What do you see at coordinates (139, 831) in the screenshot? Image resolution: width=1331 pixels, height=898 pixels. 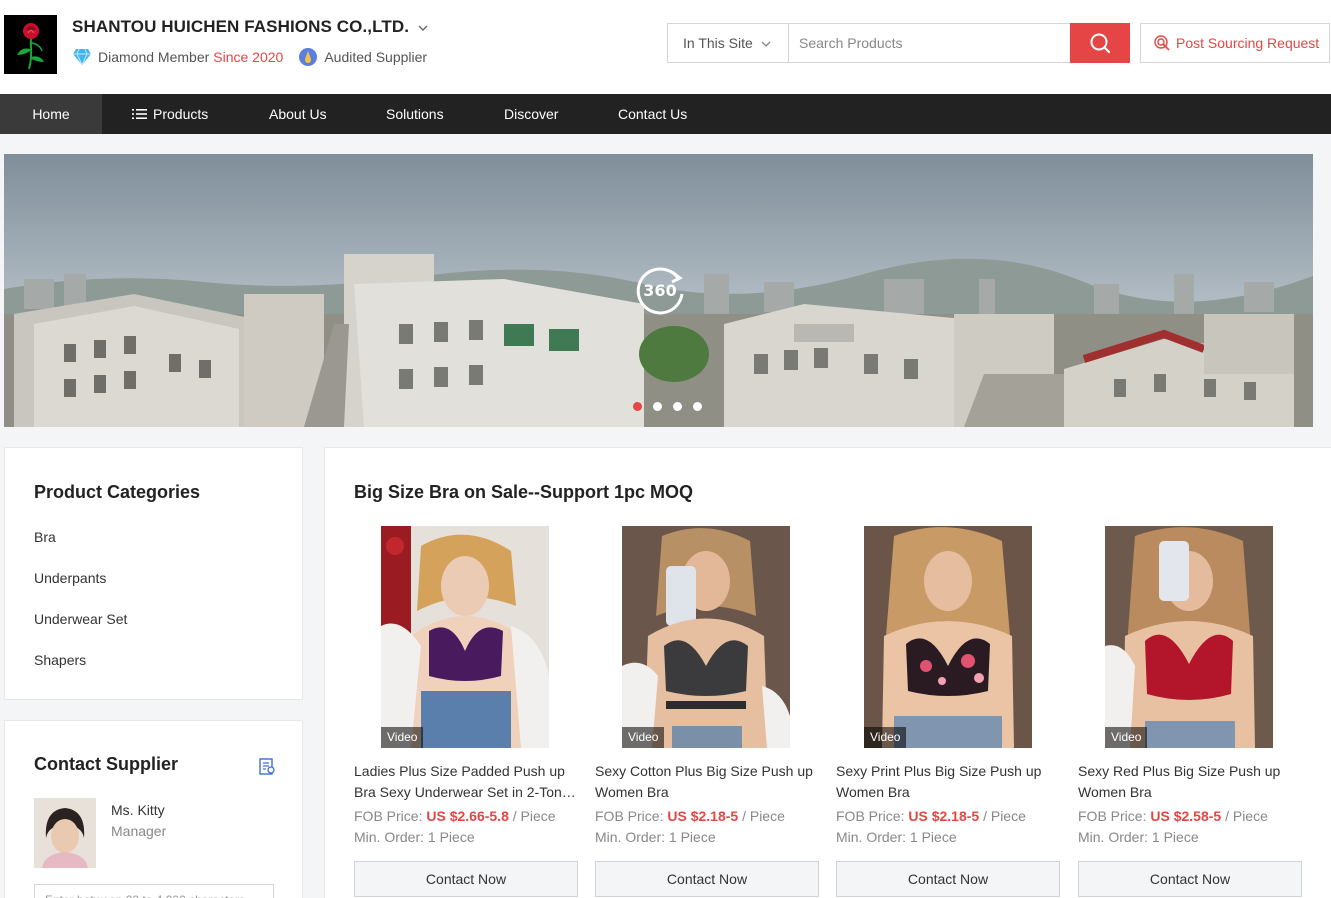 I see `contact-role: Manager` at bounding box center [139, 831].